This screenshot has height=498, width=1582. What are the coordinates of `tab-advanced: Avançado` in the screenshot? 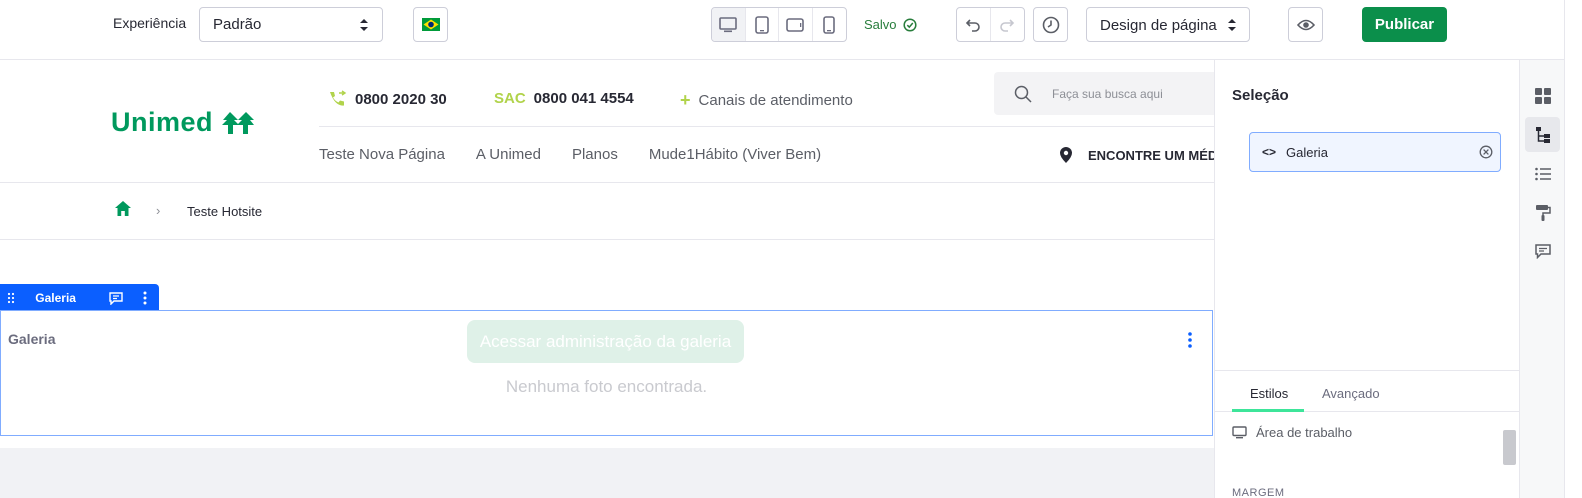 It's located at (1351, 393).